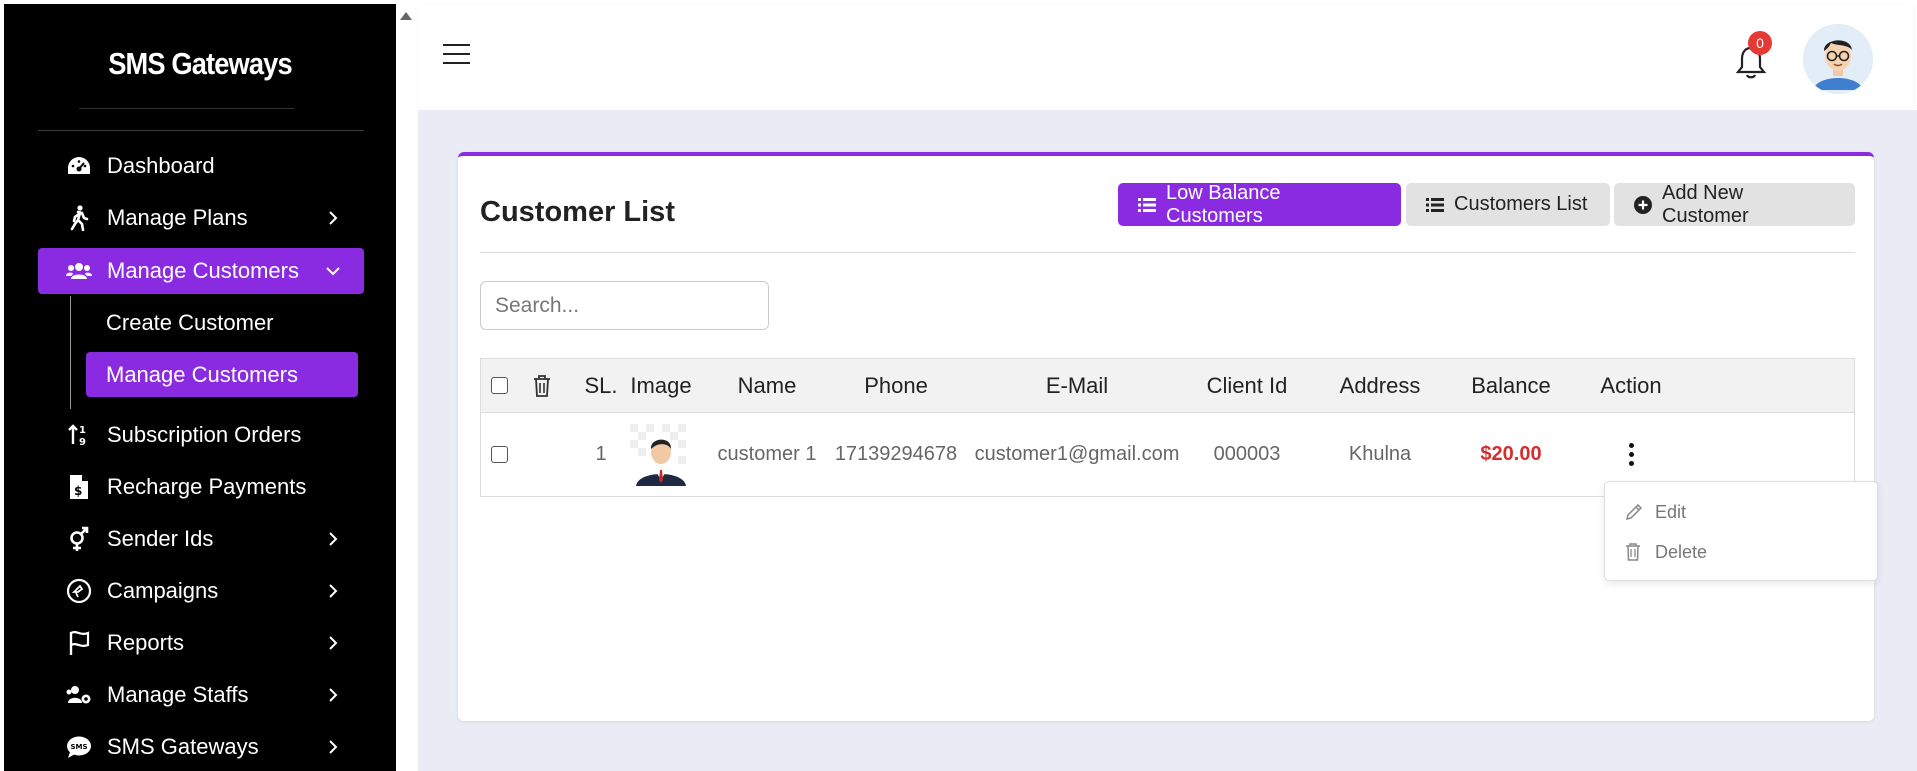  What do you see at coordinates (186, 108) in the screenshot?
I see `brand-divider` at bounding box center [186, 108].